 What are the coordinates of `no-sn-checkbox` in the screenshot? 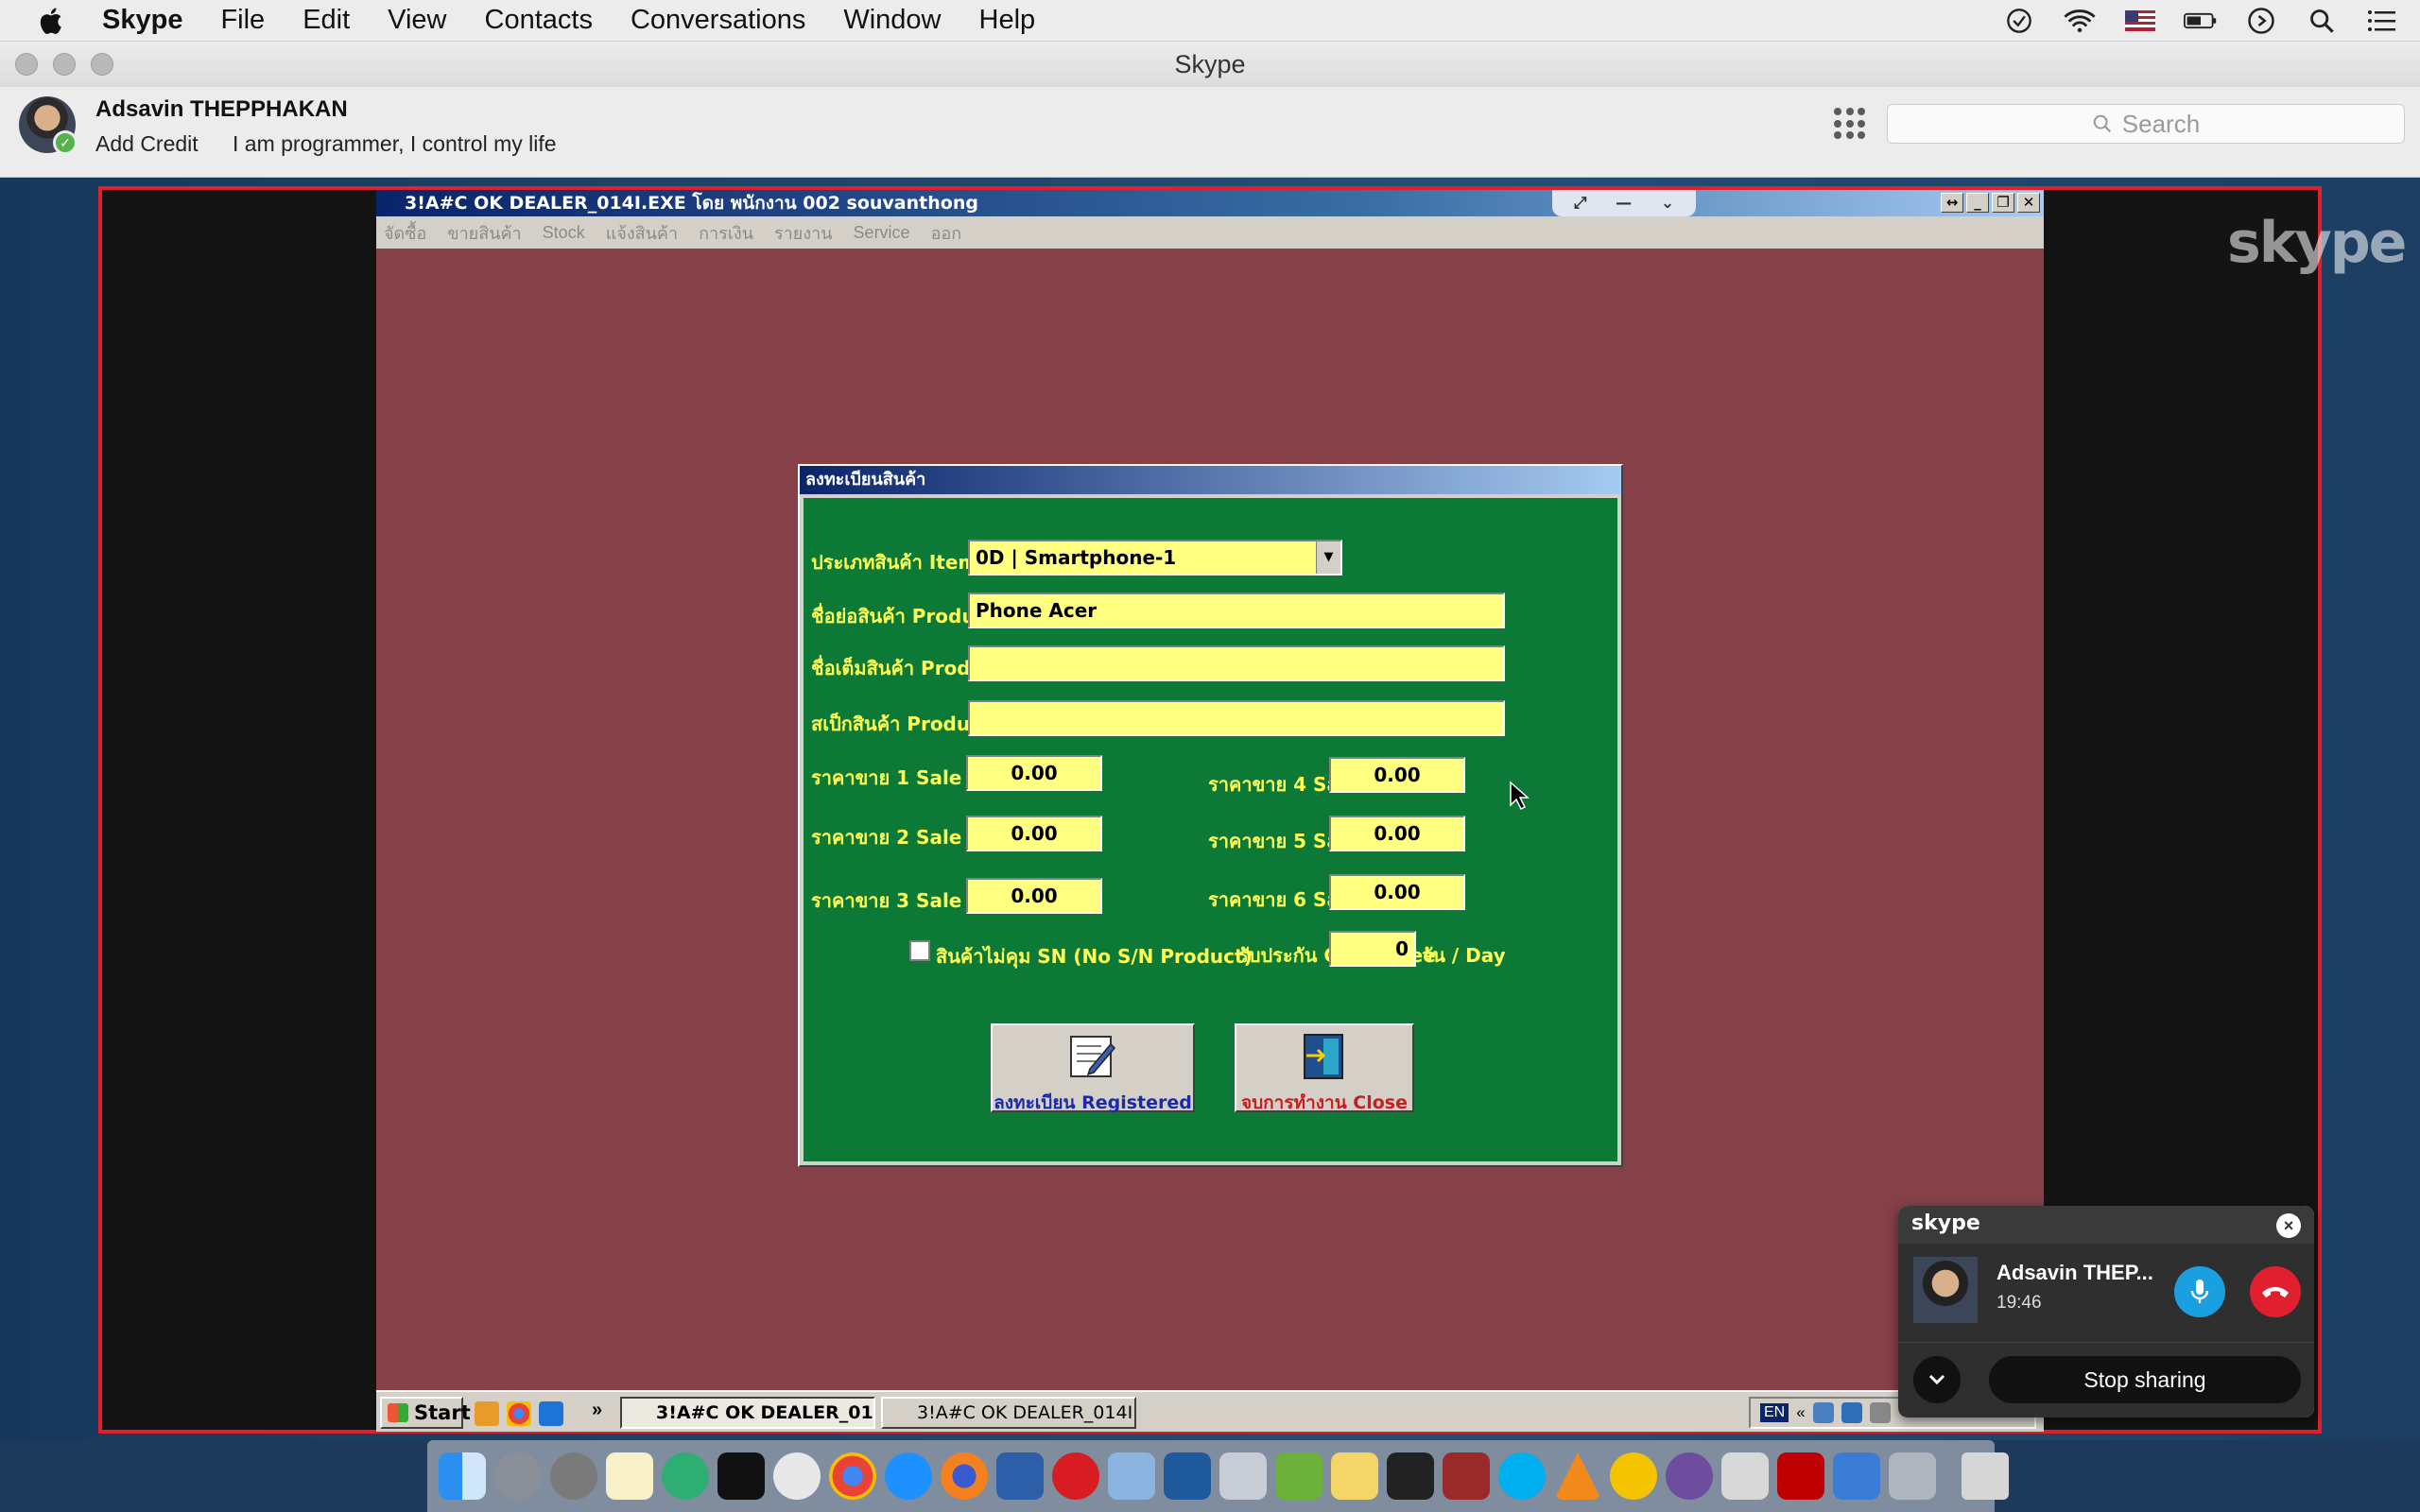 It's located at (920, 950).